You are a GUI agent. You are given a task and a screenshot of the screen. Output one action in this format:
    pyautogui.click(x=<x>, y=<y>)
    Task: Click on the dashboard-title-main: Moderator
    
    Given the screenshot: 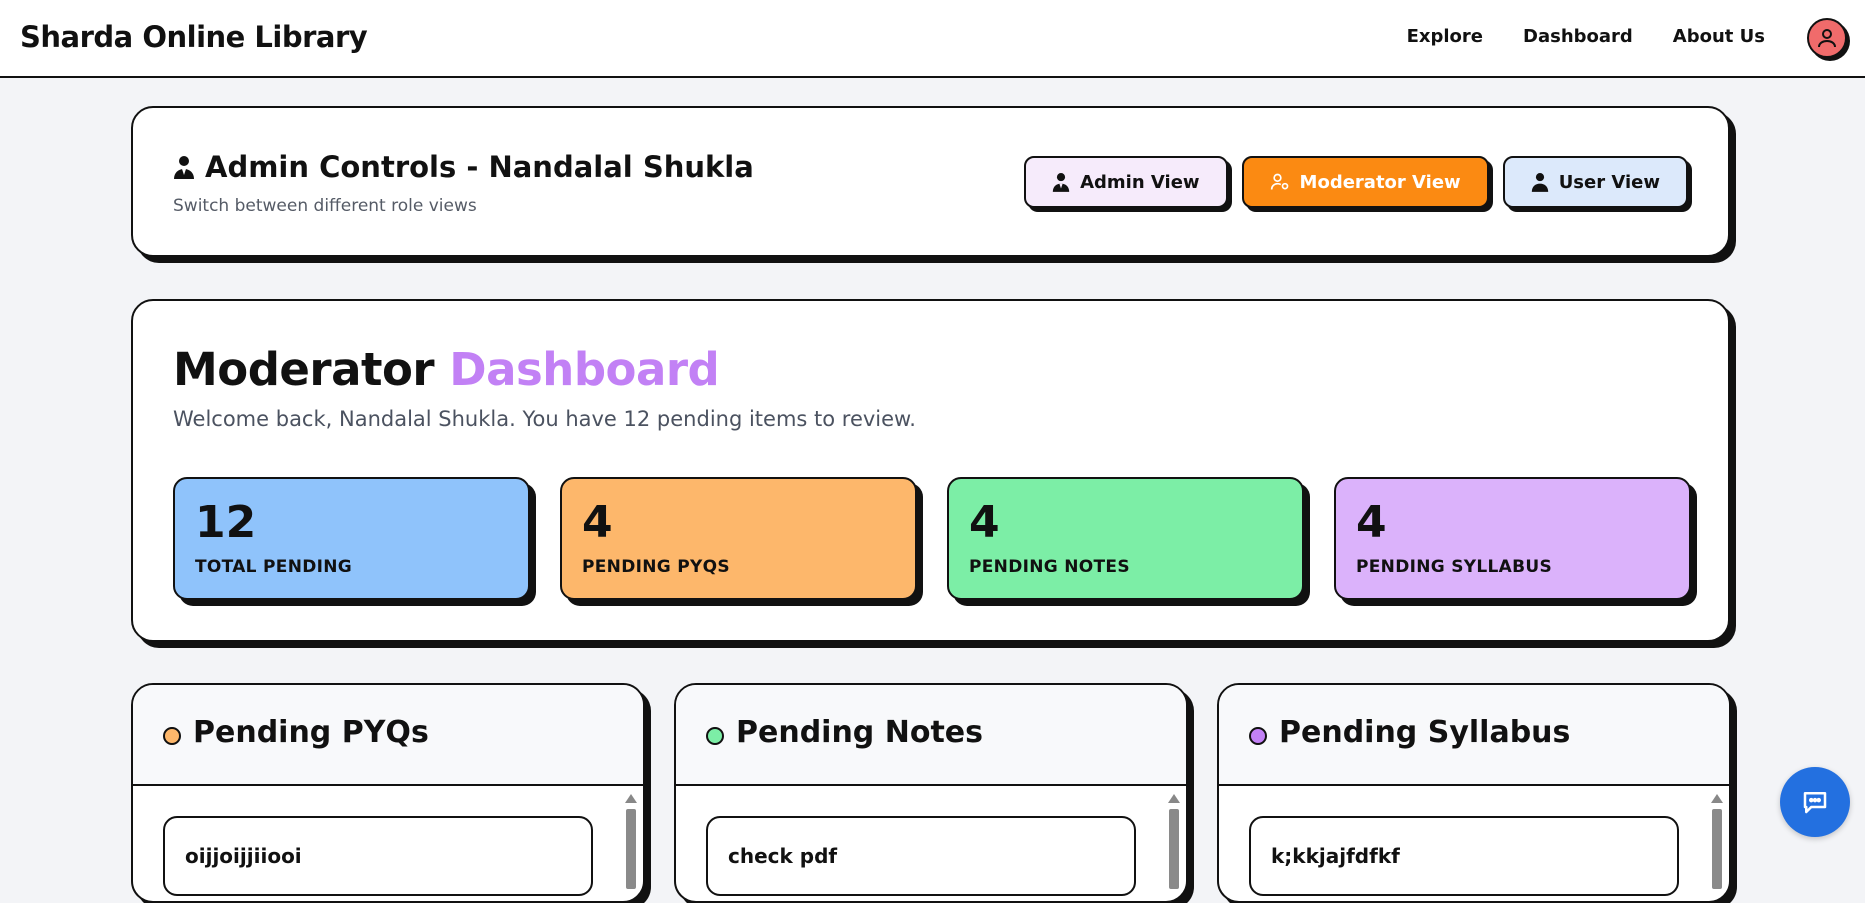 What is the action you would take?
    pyautogui.click(x=304, y=369)
    